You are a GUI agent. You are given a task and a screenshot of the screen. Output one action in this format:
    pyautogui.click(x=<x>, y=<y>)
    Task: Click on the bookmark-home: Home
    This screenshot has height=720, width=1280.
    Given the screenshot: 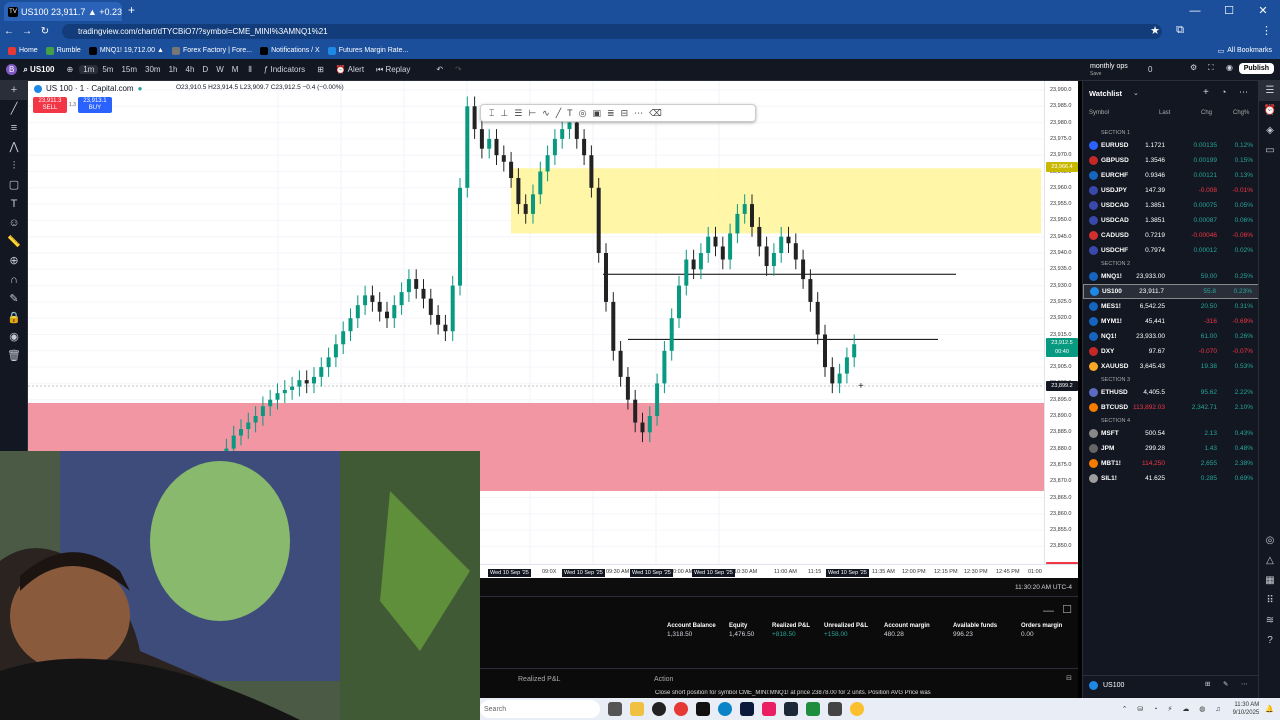 What is the action you would take?
    pyautogui.click(x=23, y=50)
    